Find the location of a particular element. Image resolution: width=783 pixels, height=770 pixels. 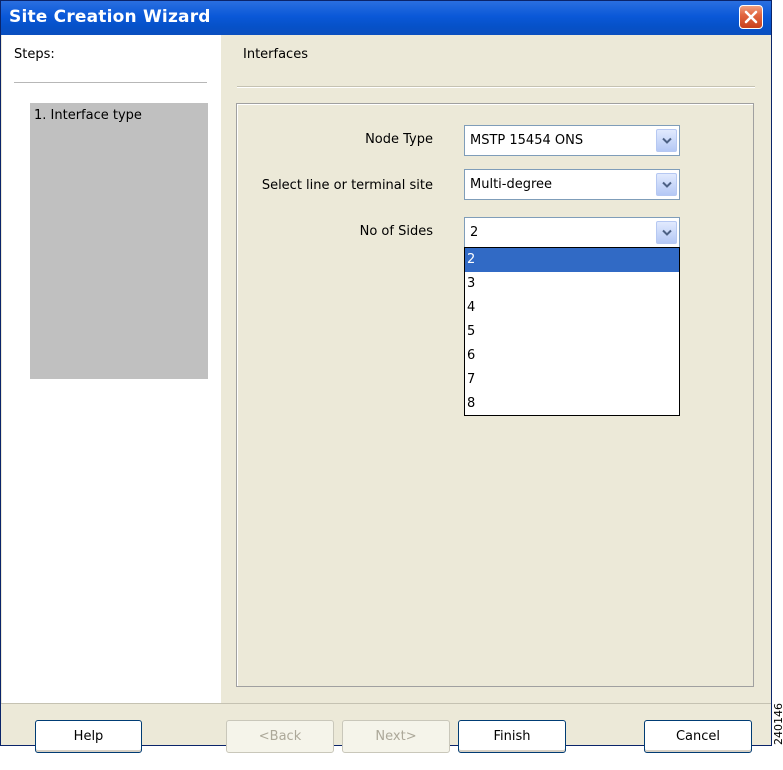

back-button: <Back is located at coordinates (280, 736).